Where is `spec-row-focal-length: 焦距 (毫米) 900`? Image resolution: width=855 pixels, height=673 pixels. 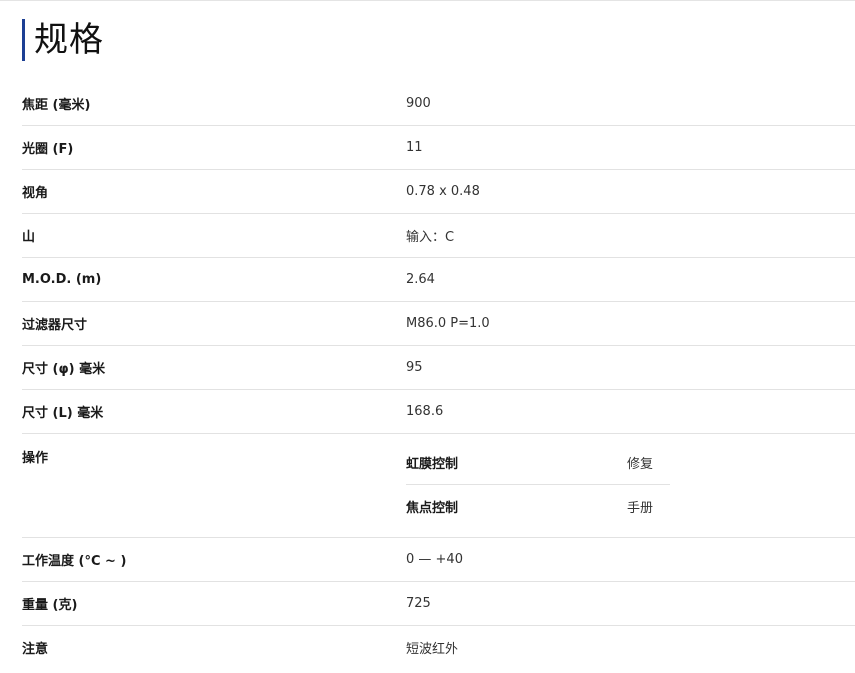
spec-row-focal-length: 焦距 (毫米) 900 is located at coordinates (438, 104).